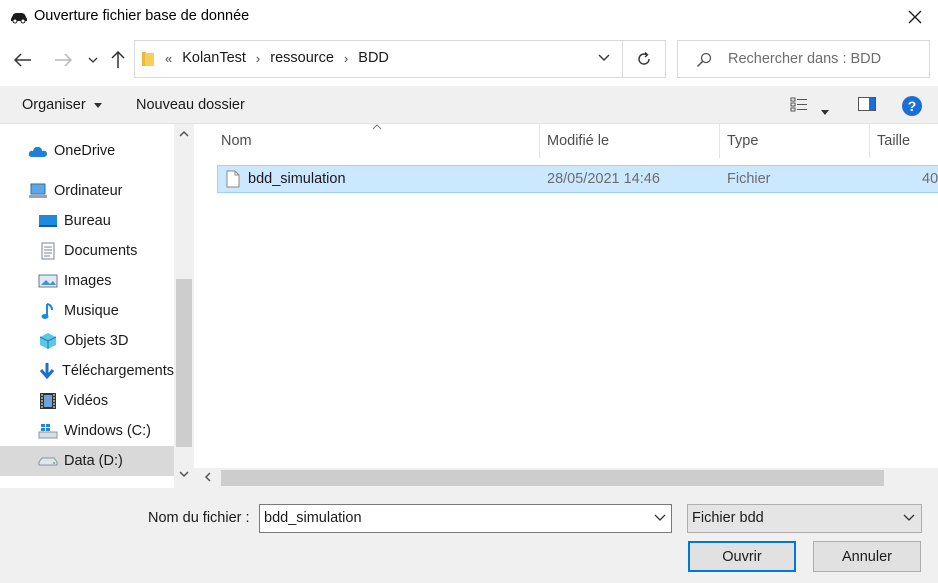 The width and height of the screenshot is (938, 583). Describe the element at coordinates (313, 518) in the screenshot. I see `filename-value: bdd_simulation` at that location.